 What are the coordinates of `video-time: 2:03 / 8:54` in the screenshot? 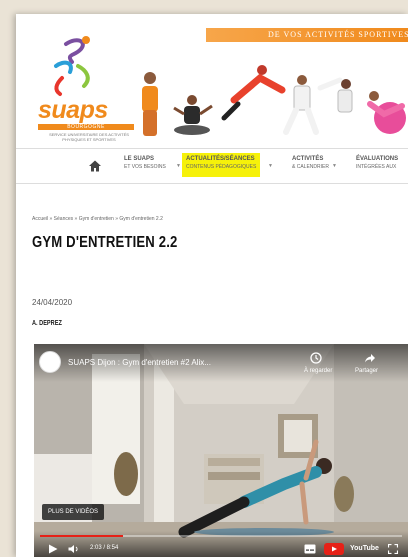 It's located at (104, 548).